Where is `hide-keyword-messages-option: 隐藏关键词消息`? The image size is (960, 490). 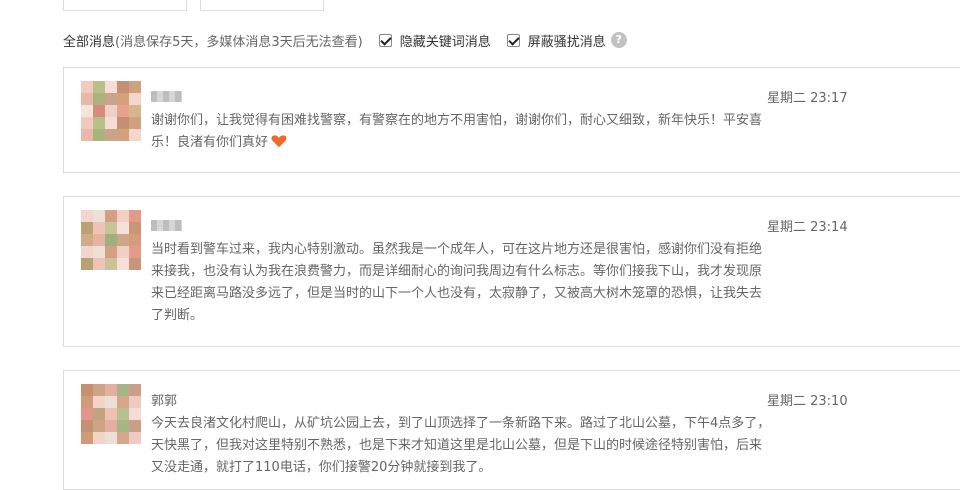
hide-keyword-messages-option: 隐藏关键词消息 is located at coordinates (434, 40).